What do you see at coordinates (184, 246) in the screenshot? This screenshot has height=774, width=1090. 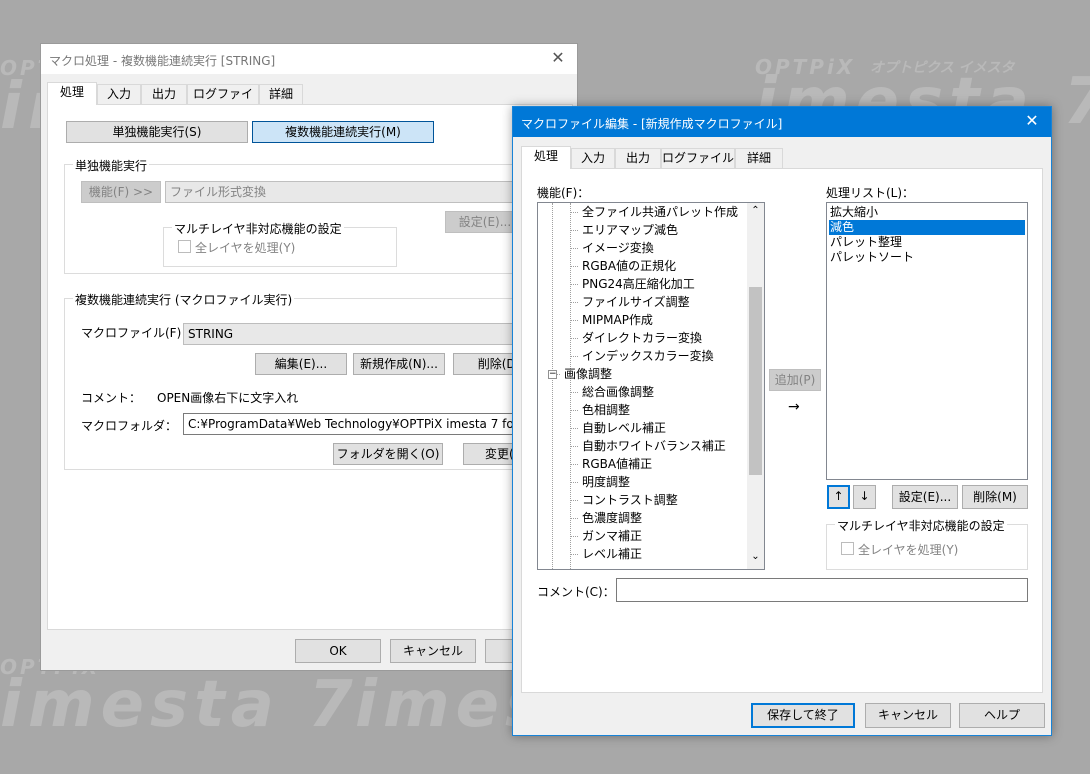 I see `all-layers-checkbox` at bounding box center [184, 246].